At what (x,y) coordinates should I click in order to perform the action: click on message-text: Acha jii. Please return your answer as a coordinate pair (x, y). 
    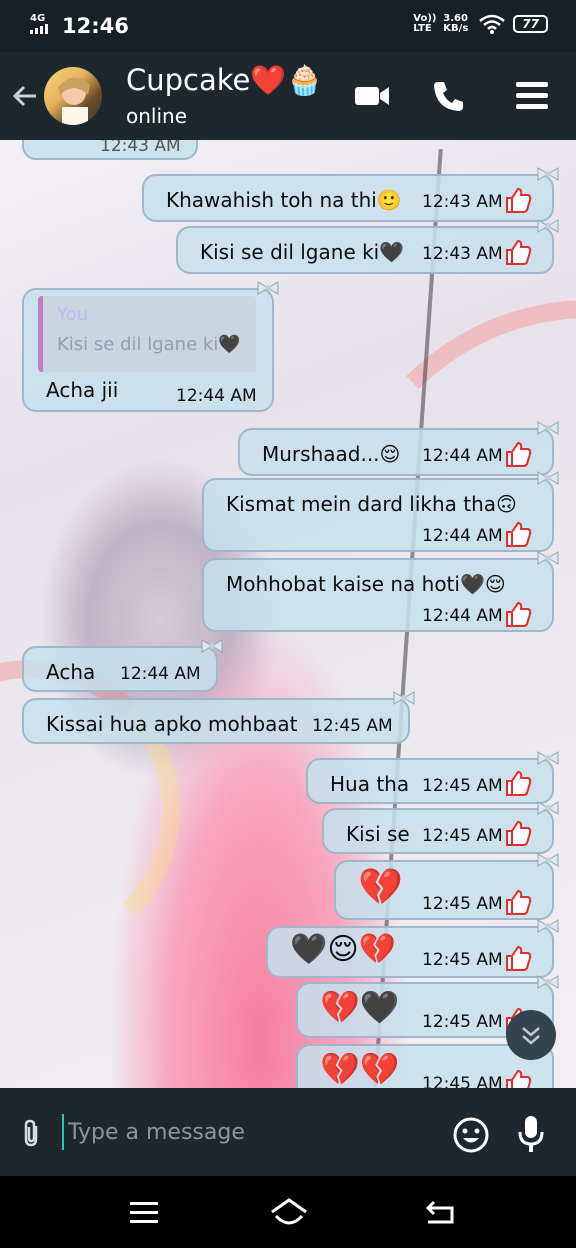
    Looking at the image, I should click on (82, 390).